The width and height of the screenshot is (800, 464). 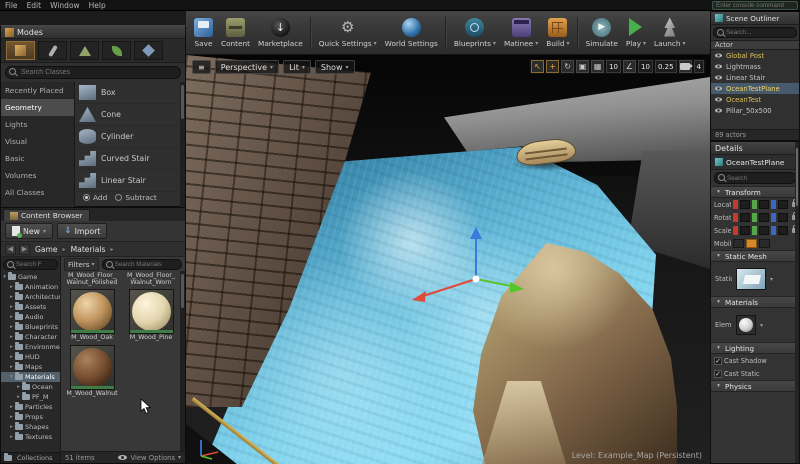 What do you see at coordinates (783, 230) in the screenshot?
I see `scale-z-field` at bounding box center [783, 230].